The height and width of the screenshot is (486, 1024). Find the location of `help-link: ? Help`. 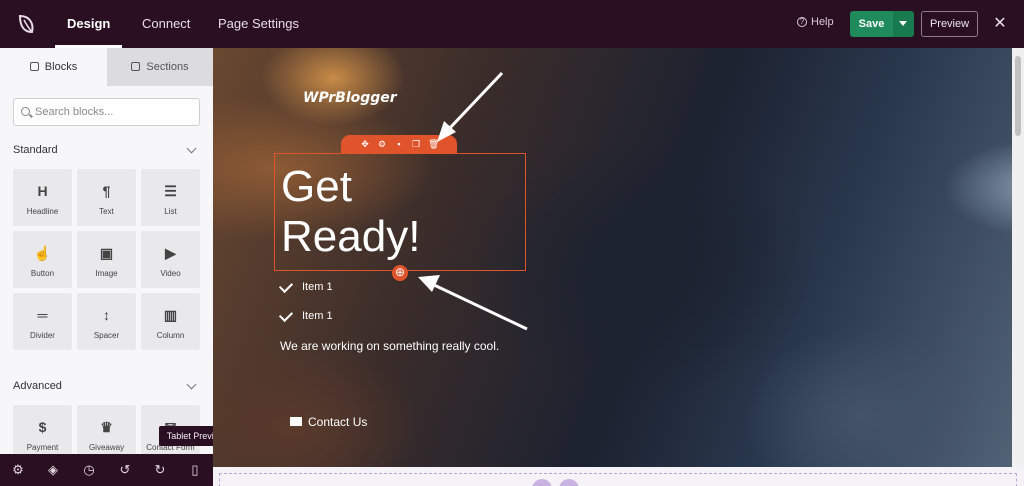

help-link: ? Help is located at coordinates (815, 22).